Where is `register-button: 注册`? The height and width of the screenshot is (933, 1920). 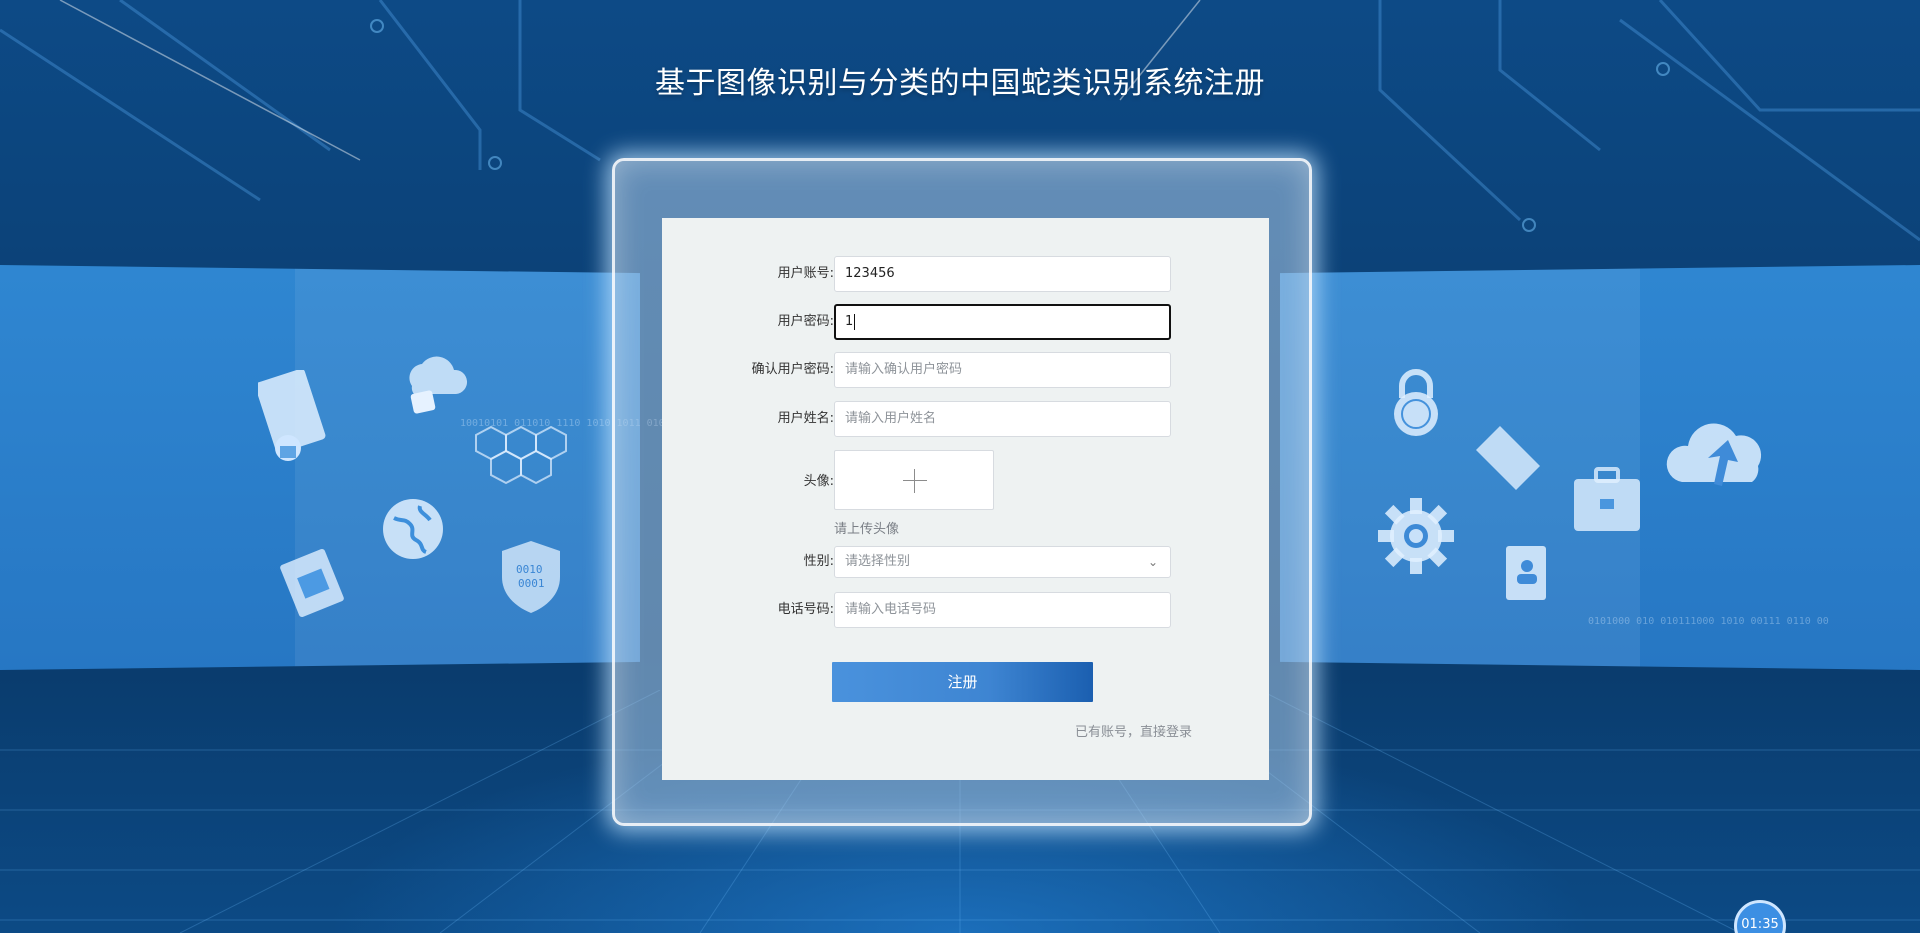 register-button: 注册 is located at coordinates (962, 682).